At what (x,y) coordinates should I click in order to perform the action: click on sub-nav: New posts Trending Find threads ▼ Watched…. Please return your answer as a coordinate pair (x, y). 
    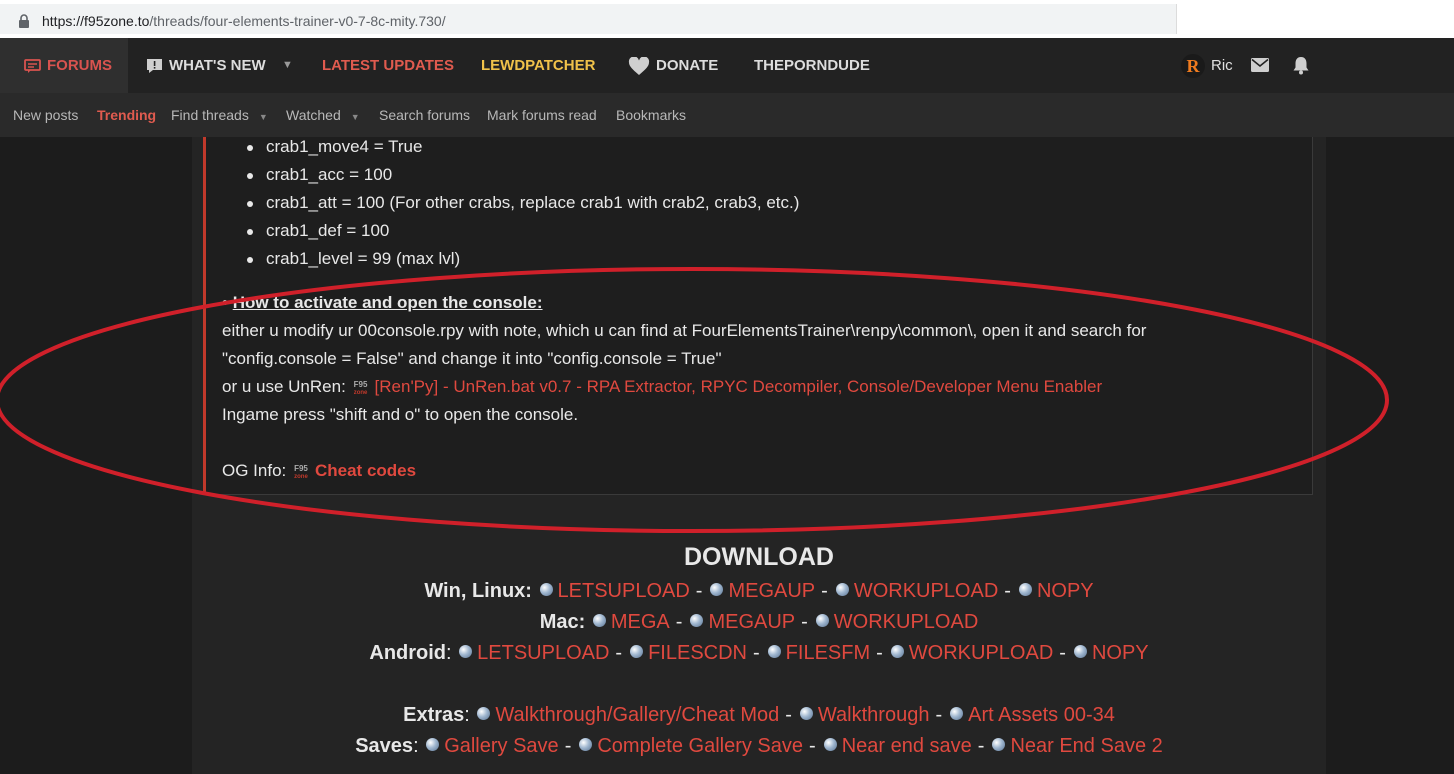
    Looking at the image, I should click on (727, 115).